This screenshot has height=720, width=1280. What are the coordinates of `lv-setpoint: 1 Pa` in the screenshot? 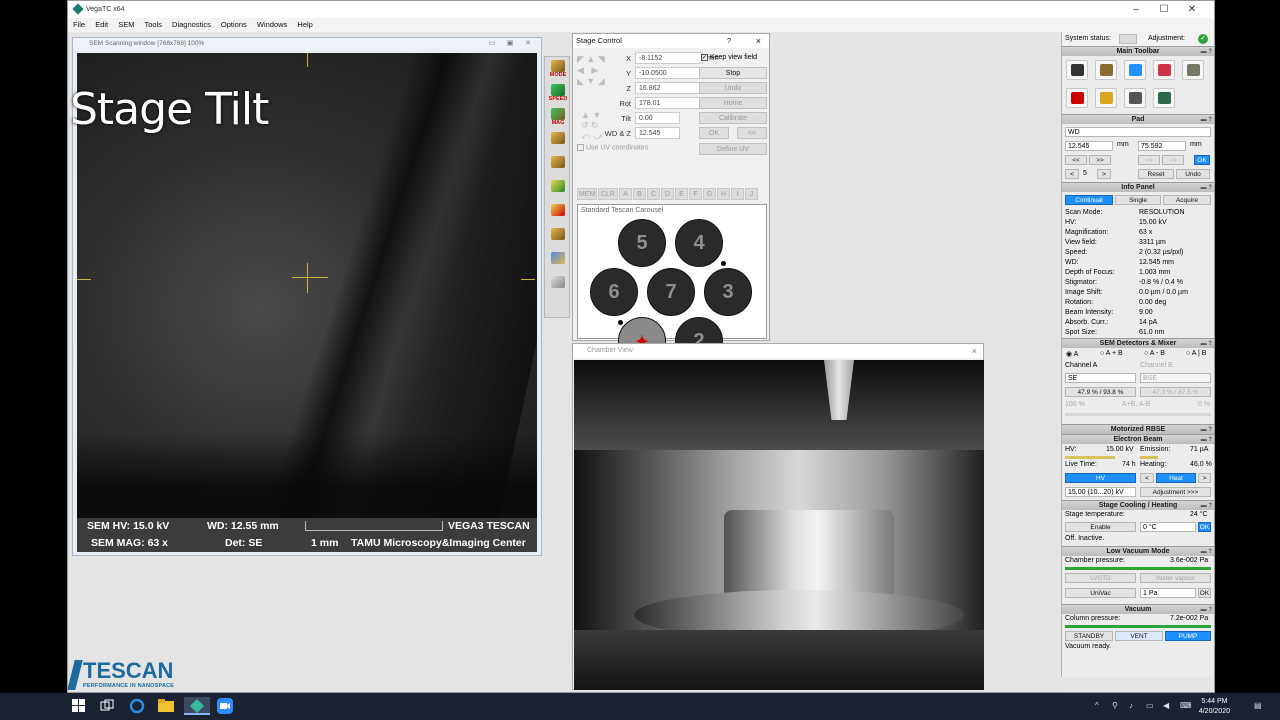 It's located at (1168, 593).